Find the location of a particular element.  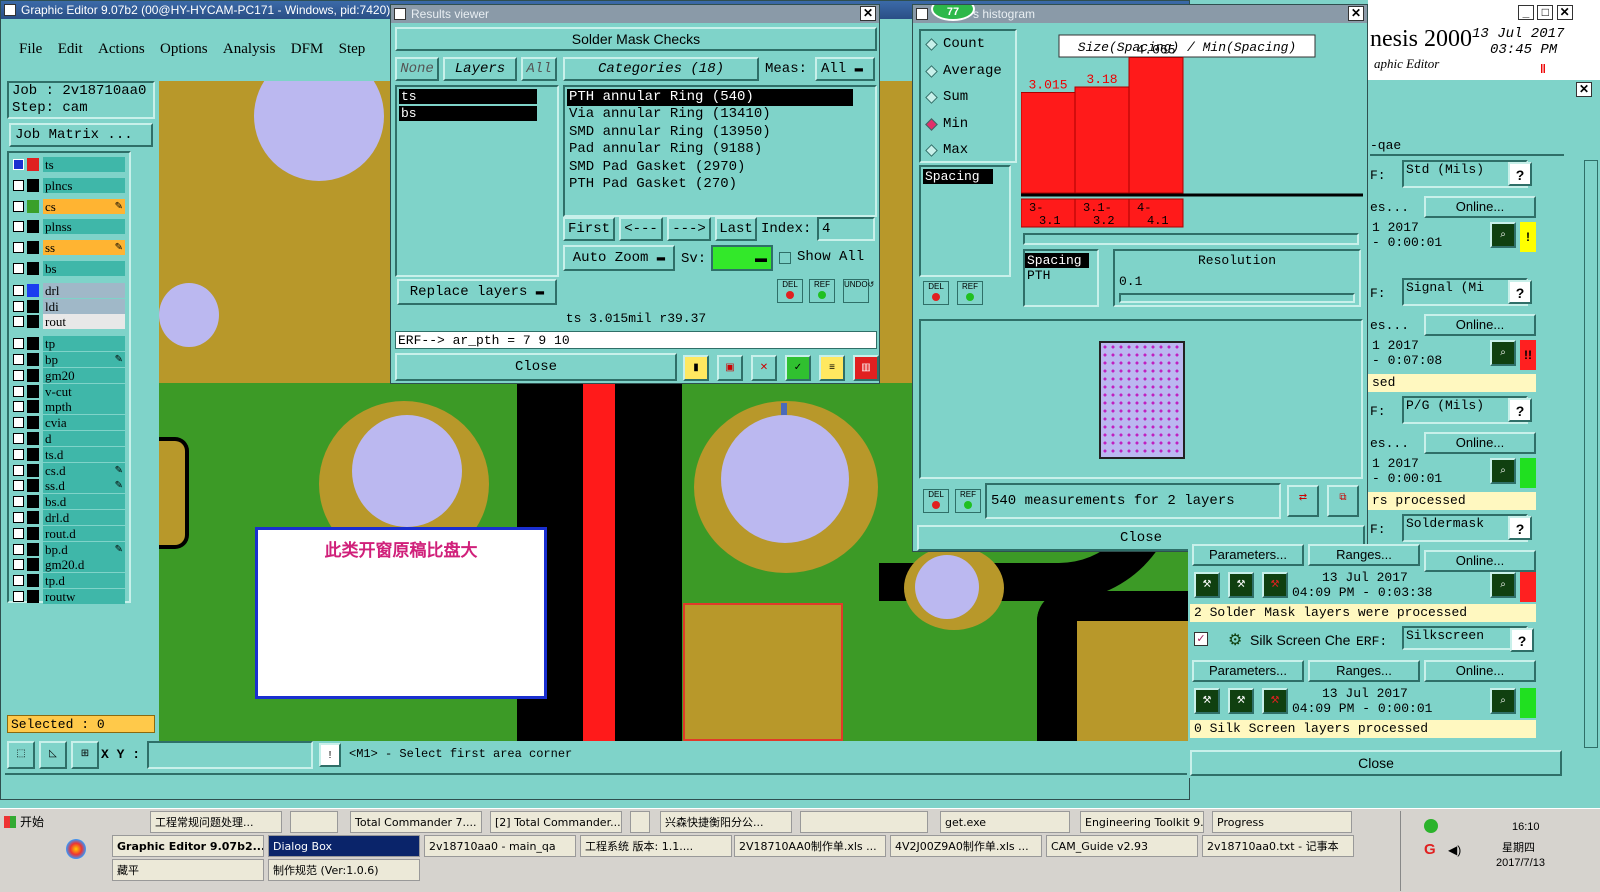

results-close-button: Close is located at coordinates (536, 367).